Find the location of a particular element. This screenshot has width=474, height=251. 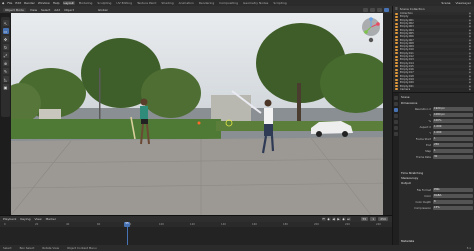

section-dimensions: Dimensions is located at coordinates (437, 103).